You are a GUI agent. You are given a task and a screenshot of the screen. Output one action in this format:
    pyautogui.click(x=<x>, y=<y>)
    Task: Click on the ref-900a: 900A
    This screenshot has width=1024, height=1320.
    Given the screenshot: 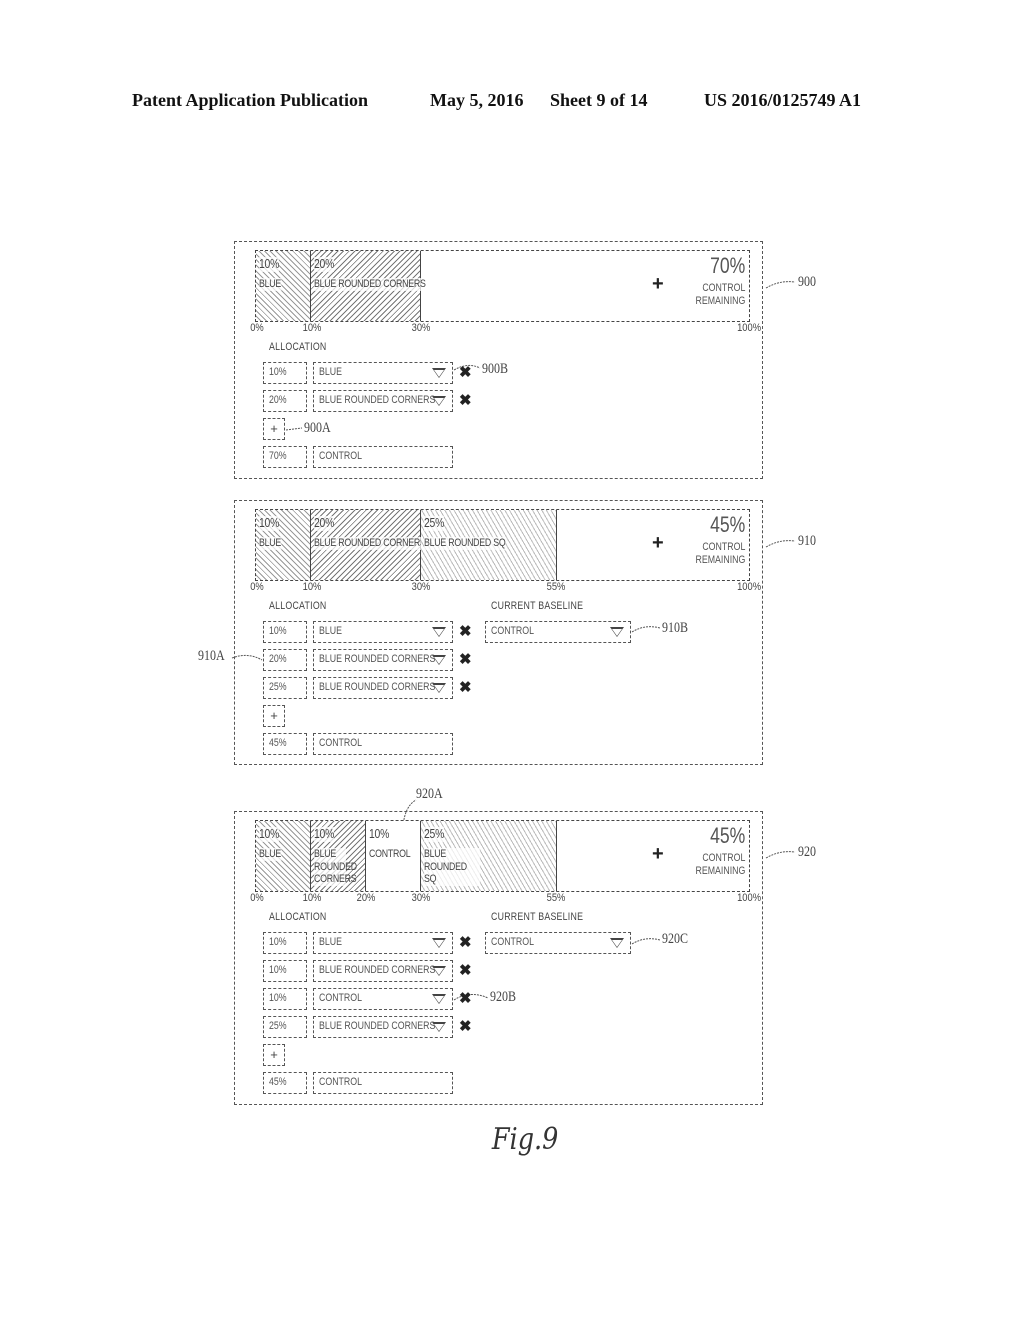 What is the action you would take?
    pyautogui.click(x=317, y=428)
    